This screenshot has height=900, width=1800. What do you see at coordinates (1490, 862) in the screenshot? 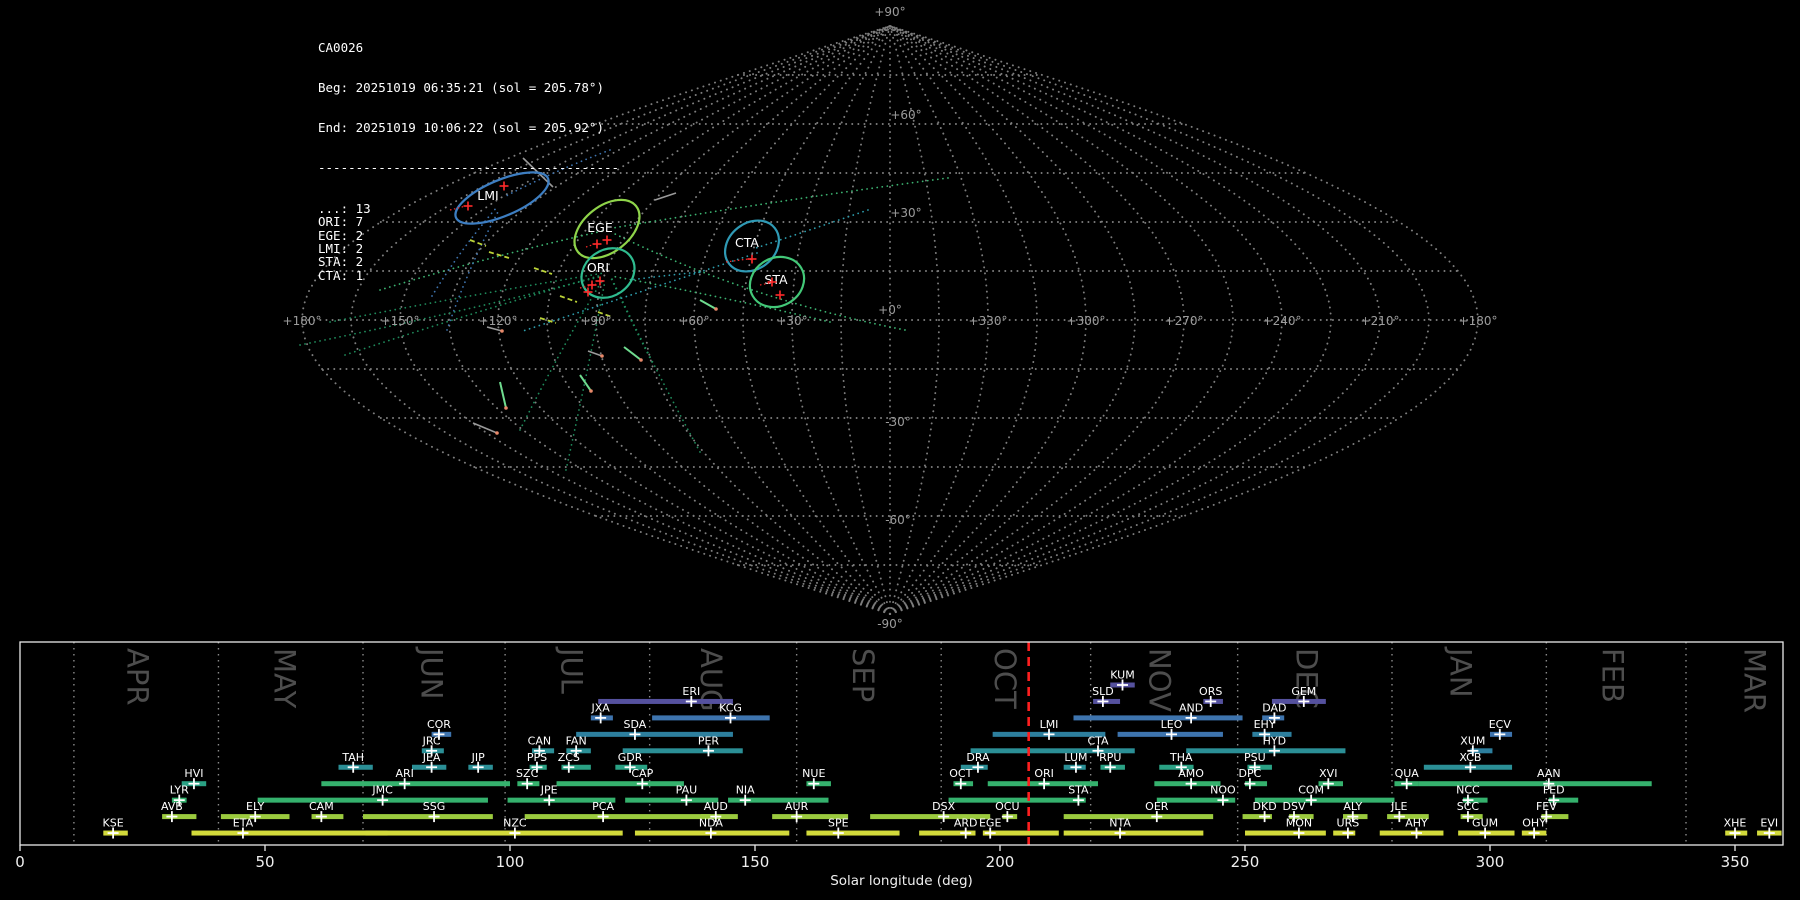
I see `x-tick-label: 300` at bounding box center [1490, 862].